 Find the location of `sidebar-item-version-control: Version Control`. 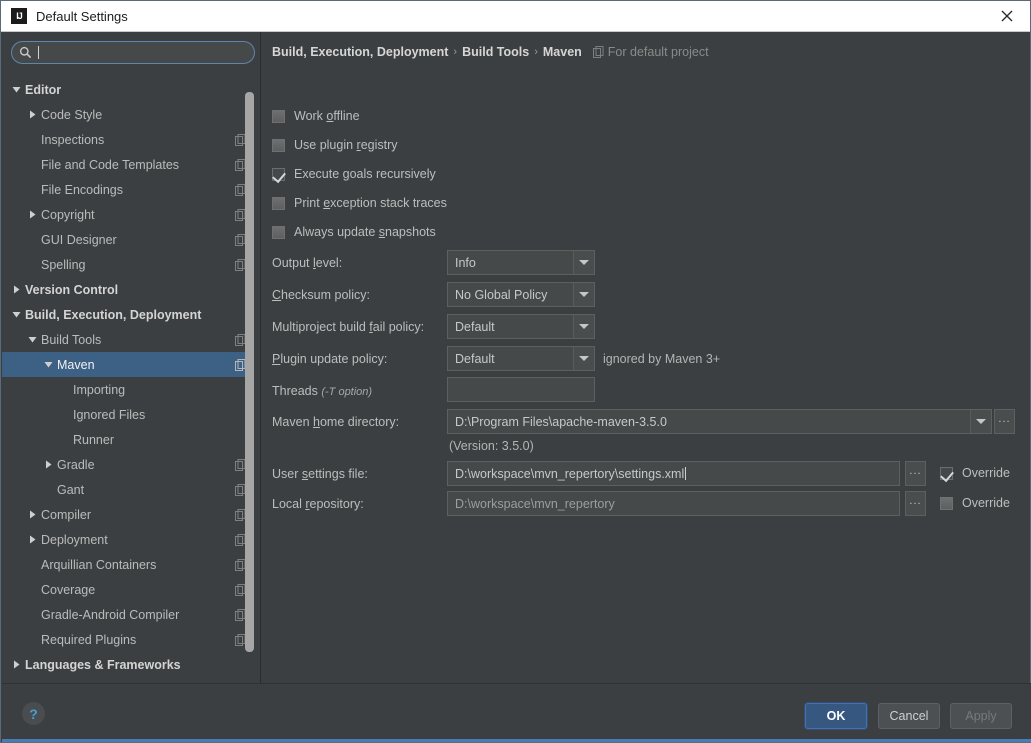

sidebar-item-version-control: Version Control is located at coordinates (127, 289).